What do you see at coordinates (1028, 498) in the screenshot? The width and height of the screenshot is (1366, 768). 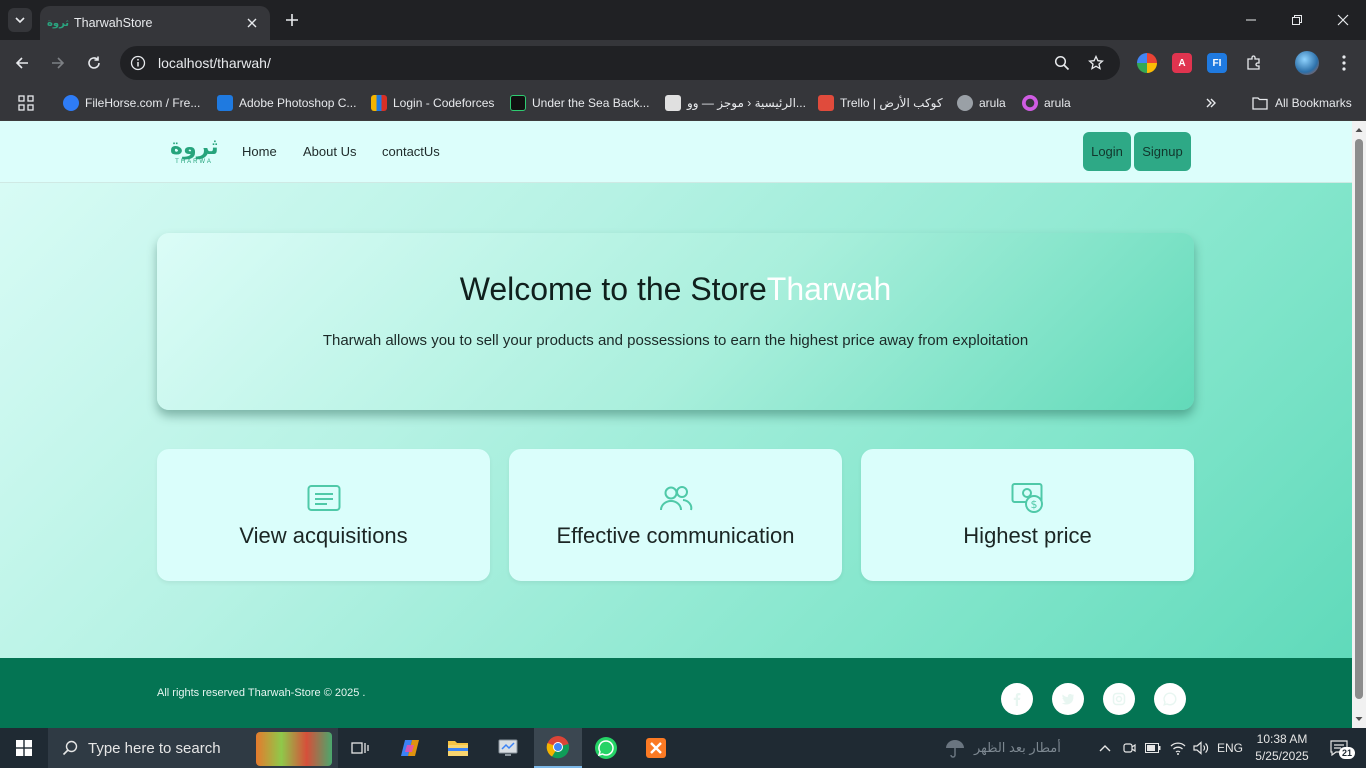 I see `money-icon: $` at bounding box center [1028, 498].